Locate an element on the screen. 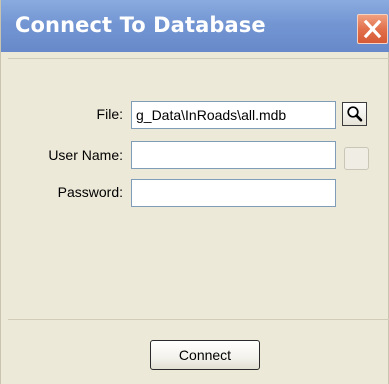 Image resolution: width=389 pixels, height=384 pixels. username-label: User Name: is located at coordinates (85, 155).